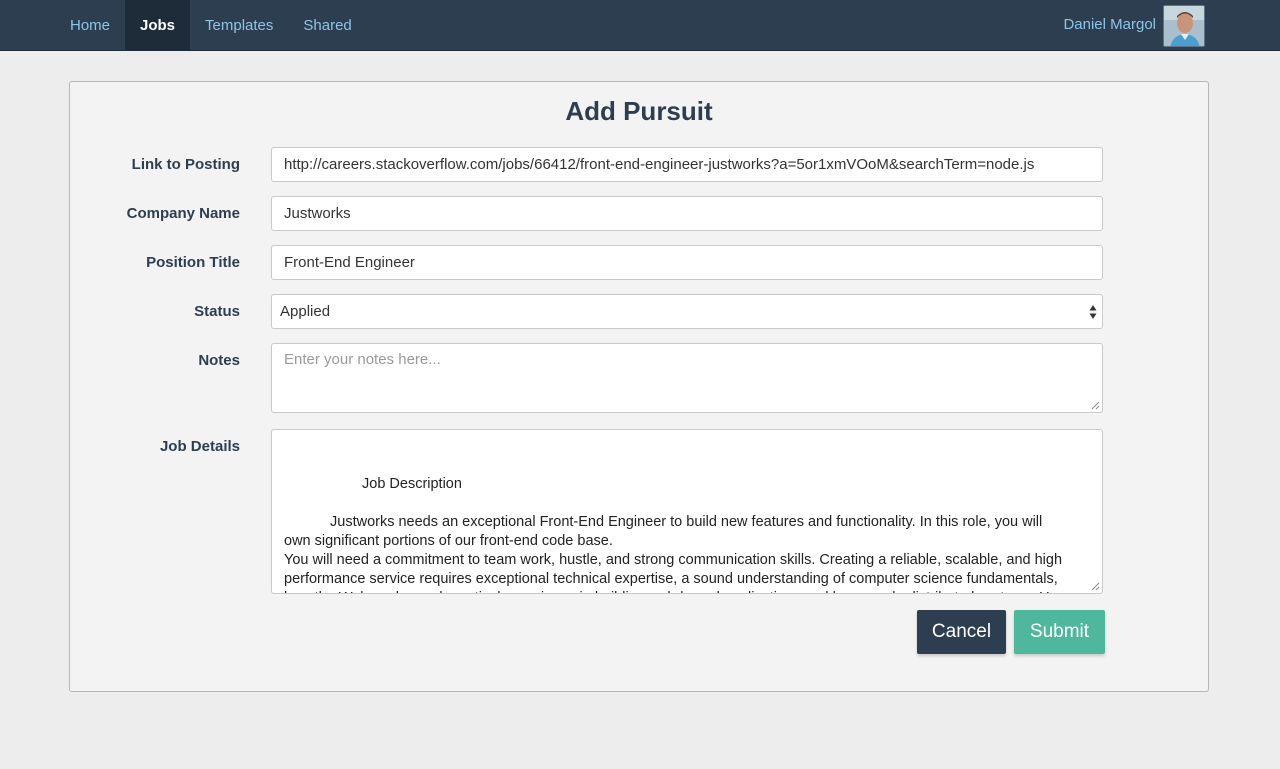  I want to click on avatar-photo-icon, so click(1184, 26).